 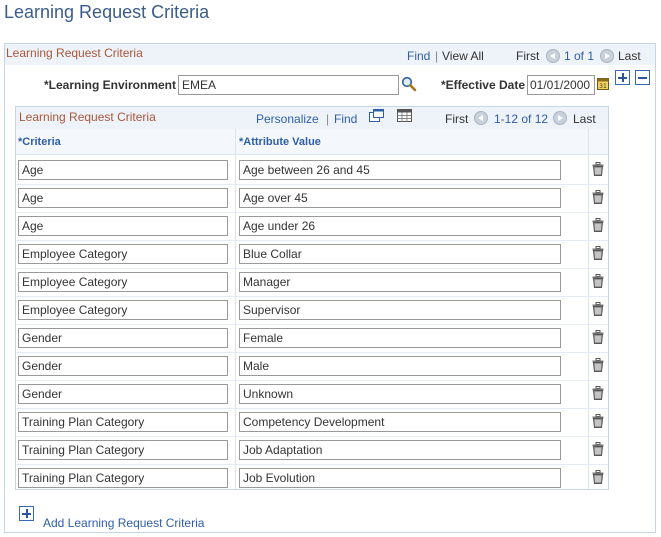 I want to click on calendar-icon: 31, so click(x=603, y=83).